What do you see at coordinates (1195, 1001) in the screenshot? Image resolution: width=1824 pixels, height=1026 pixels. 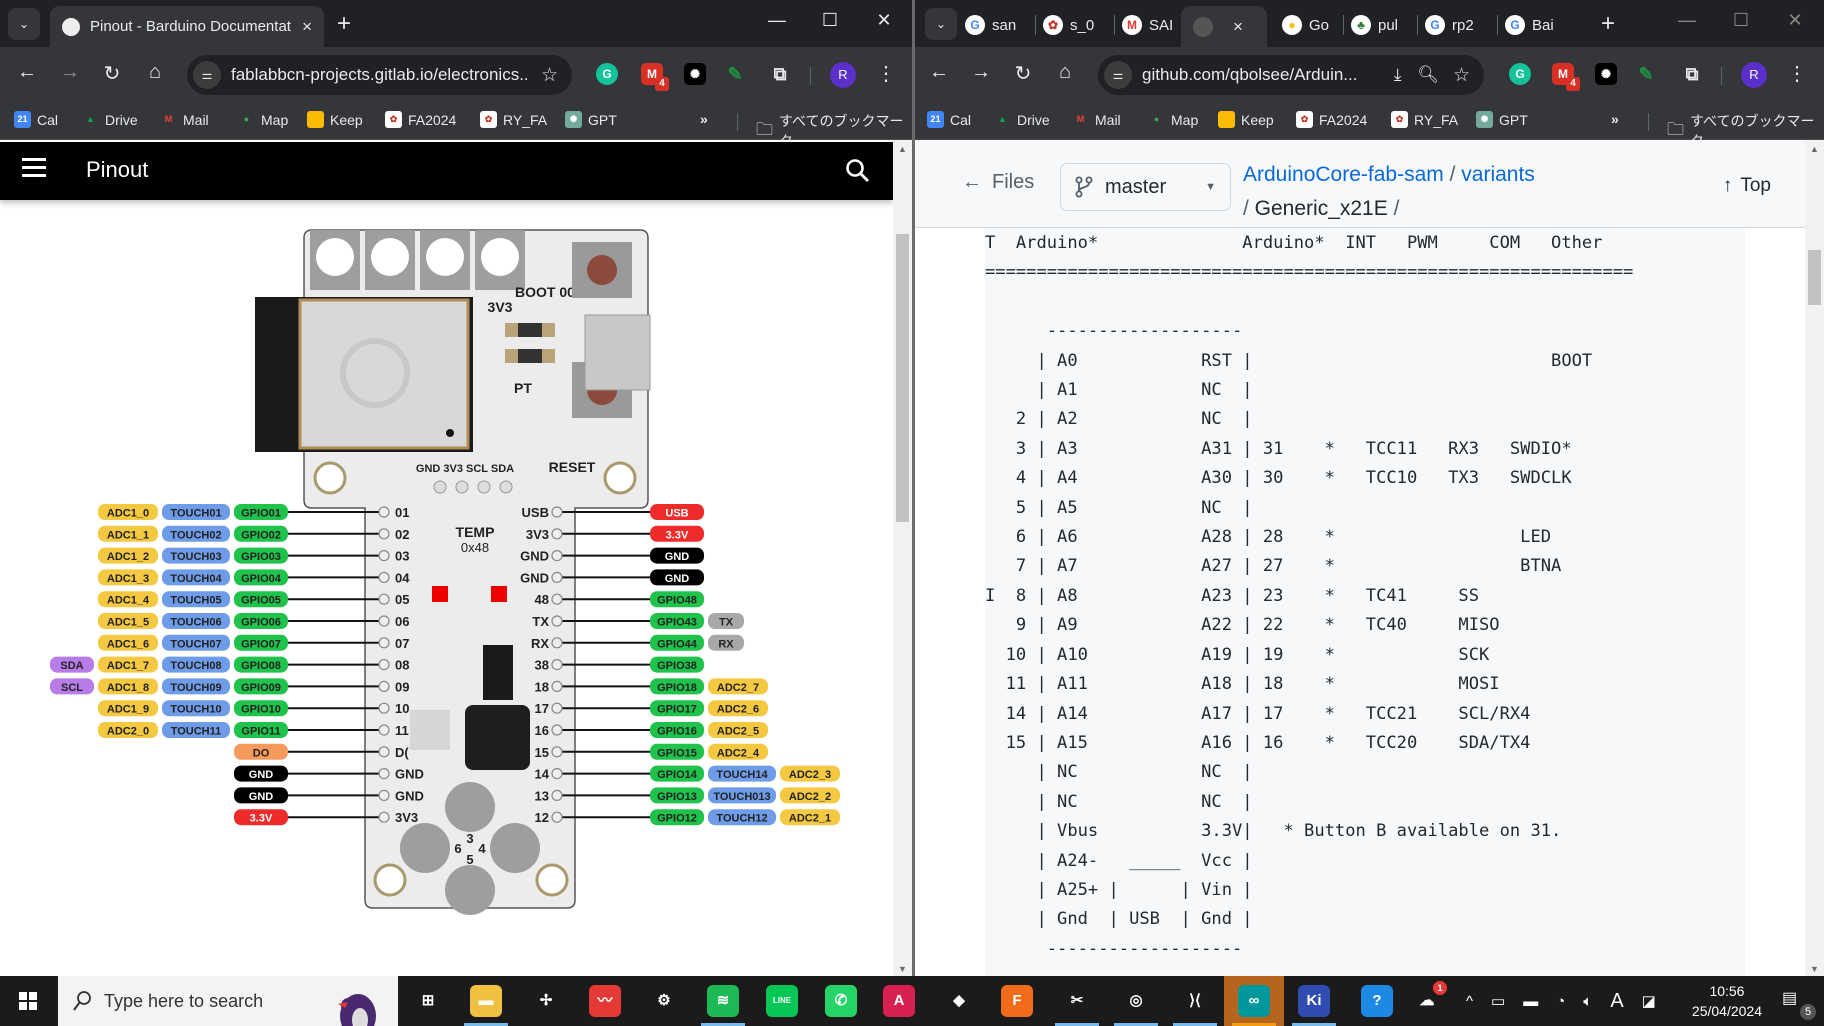 I see `vscode-icon: ⟩⟨` at bounding box center [1195, 1001].